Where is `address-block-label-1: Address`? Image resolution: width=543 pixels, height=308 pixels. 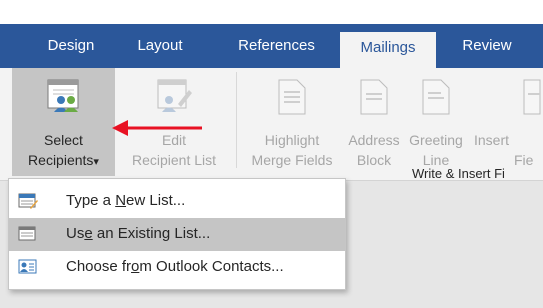 address-block-label-1: Address is located at coordinates (374, 140).